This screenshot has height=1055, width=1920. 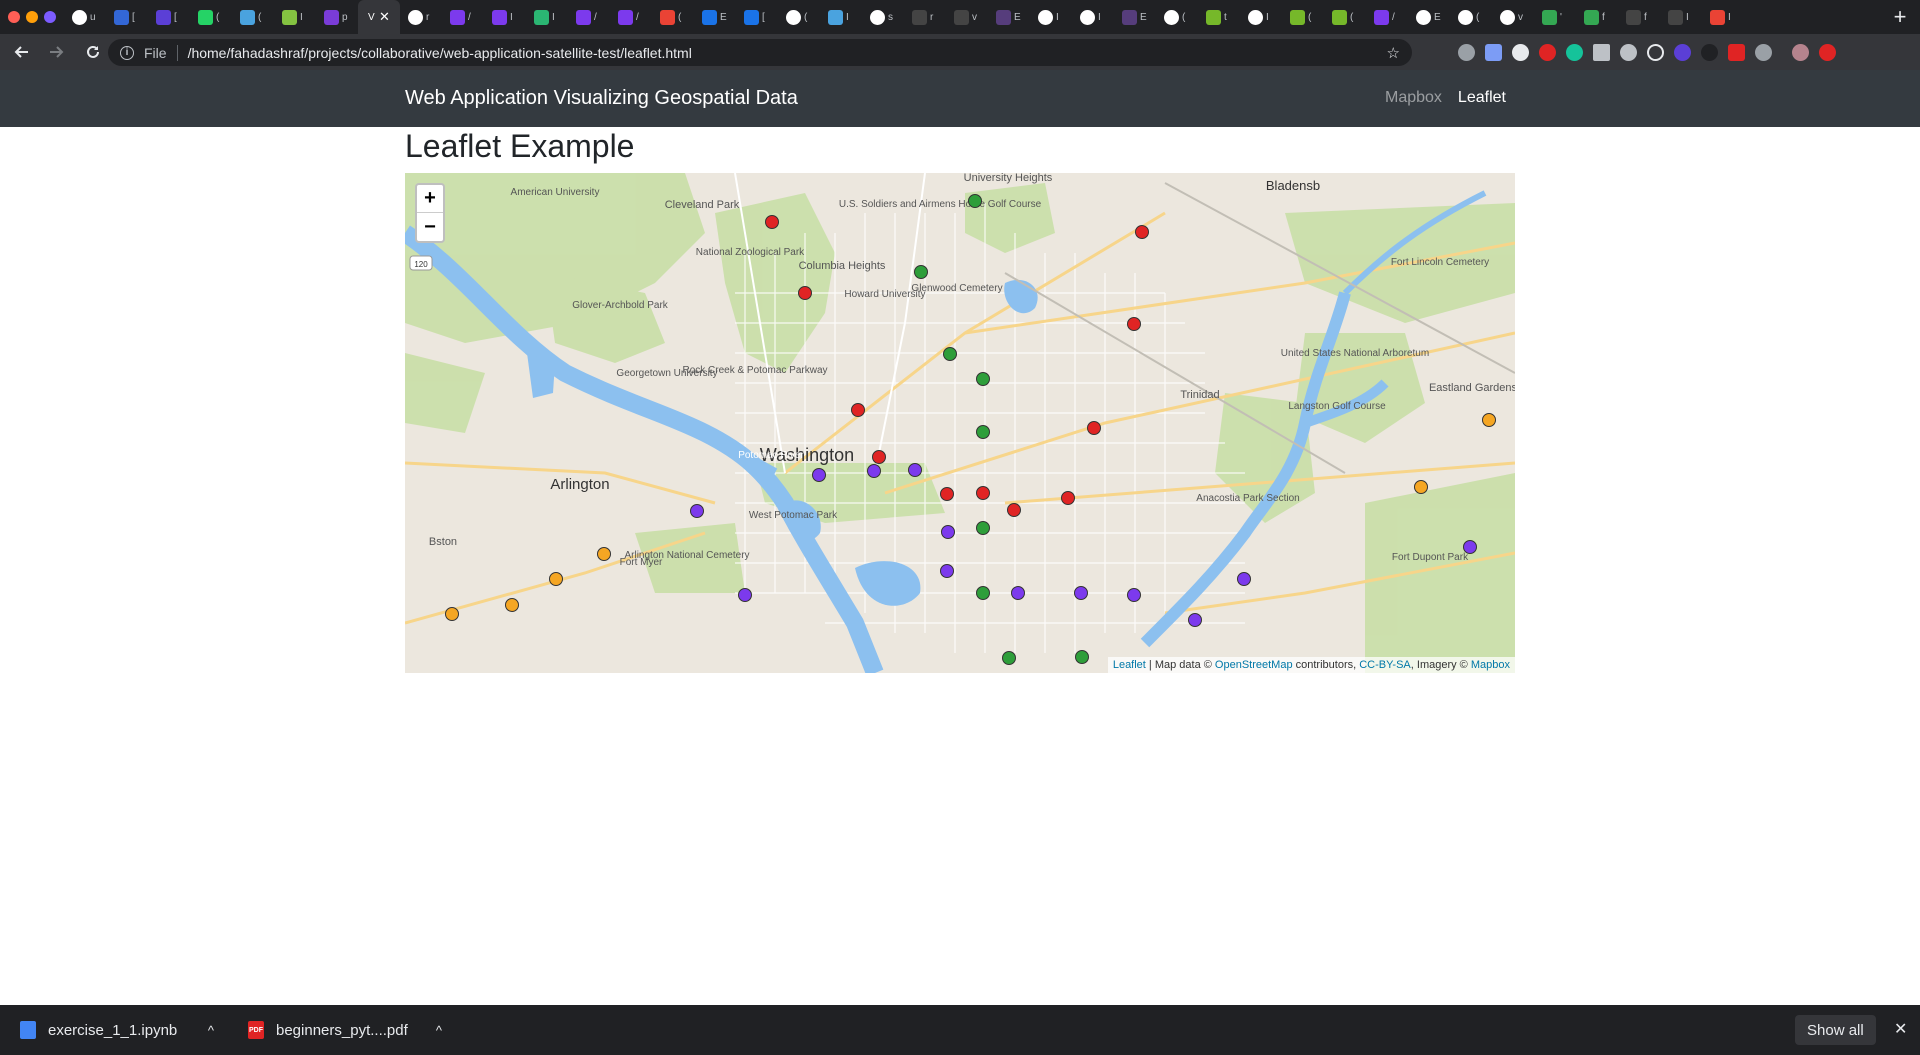 I want to click on puzzle-extension-icon, so click(x=1763, y=52).